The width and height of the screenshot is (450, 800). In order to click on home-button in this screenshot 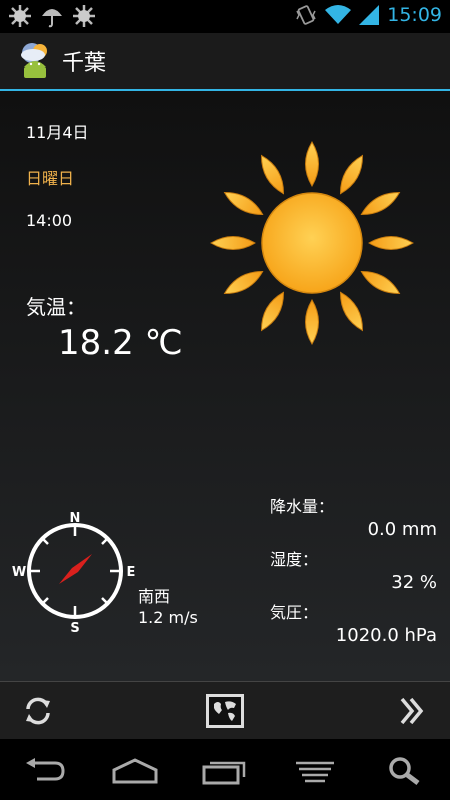, I will do `click(135, 771)`.